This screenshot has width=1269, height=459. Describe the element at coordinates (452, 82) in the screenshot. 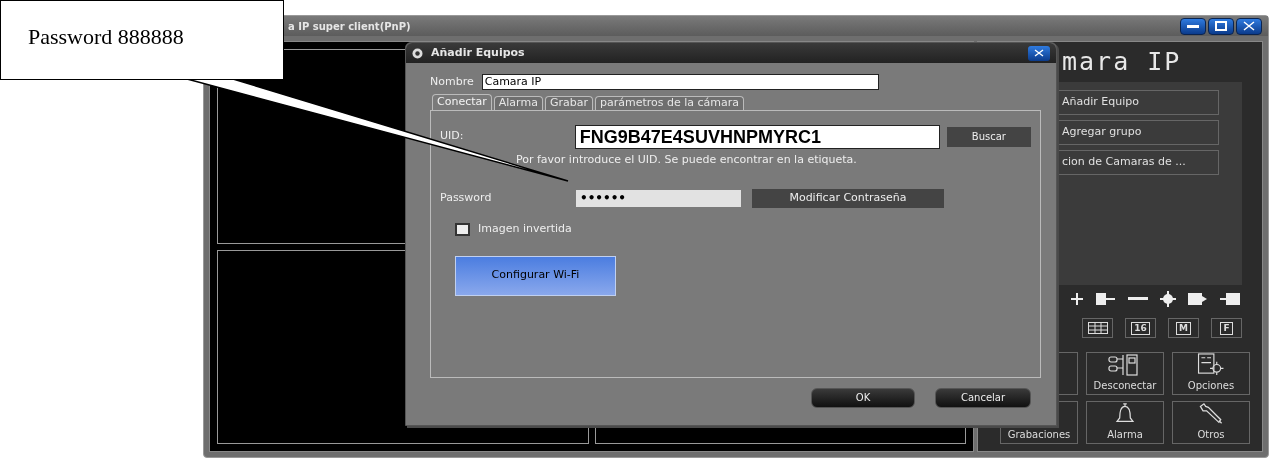

I see `name-label: Nombre` at that location.